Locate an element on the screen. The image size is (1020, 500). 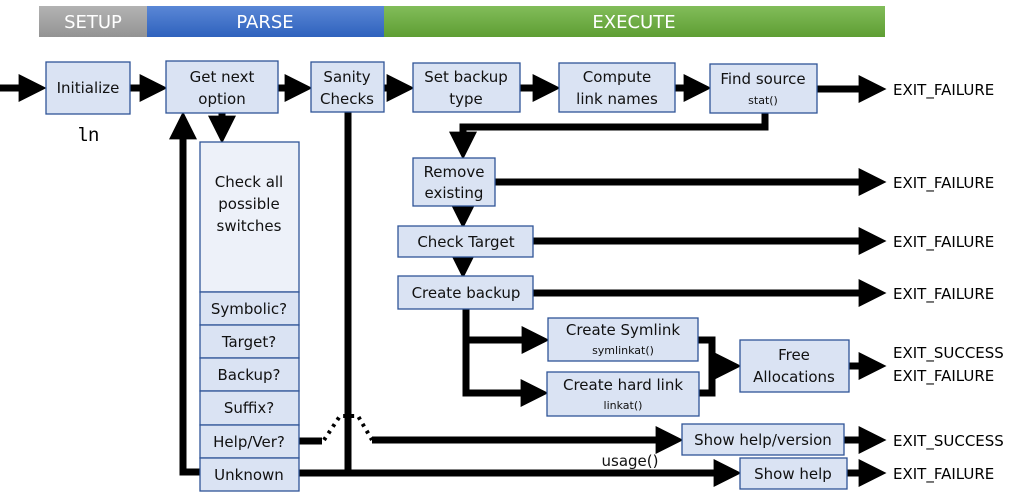
node-compute-link-names: Compute link names is located at coordinates (617, 87).